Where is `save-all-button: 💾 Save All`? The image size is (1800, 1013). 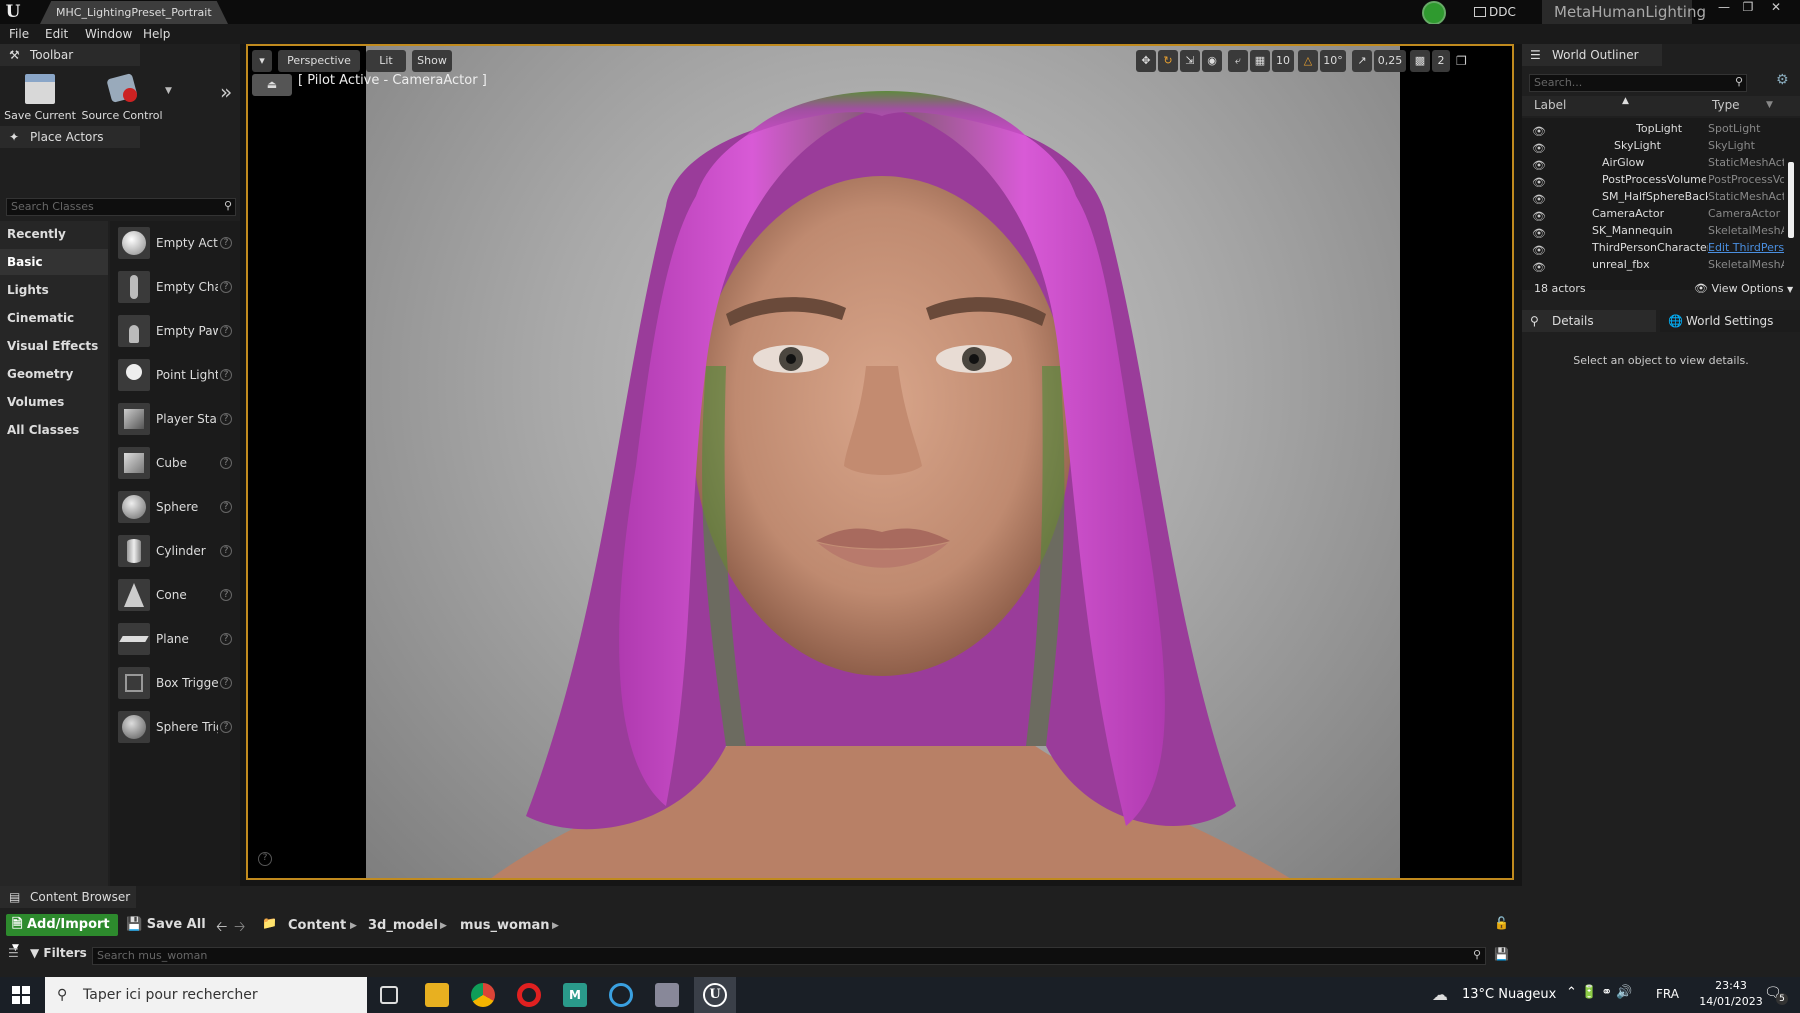 save-all-button: 💾 Save All is located at coordinates (166, 925).